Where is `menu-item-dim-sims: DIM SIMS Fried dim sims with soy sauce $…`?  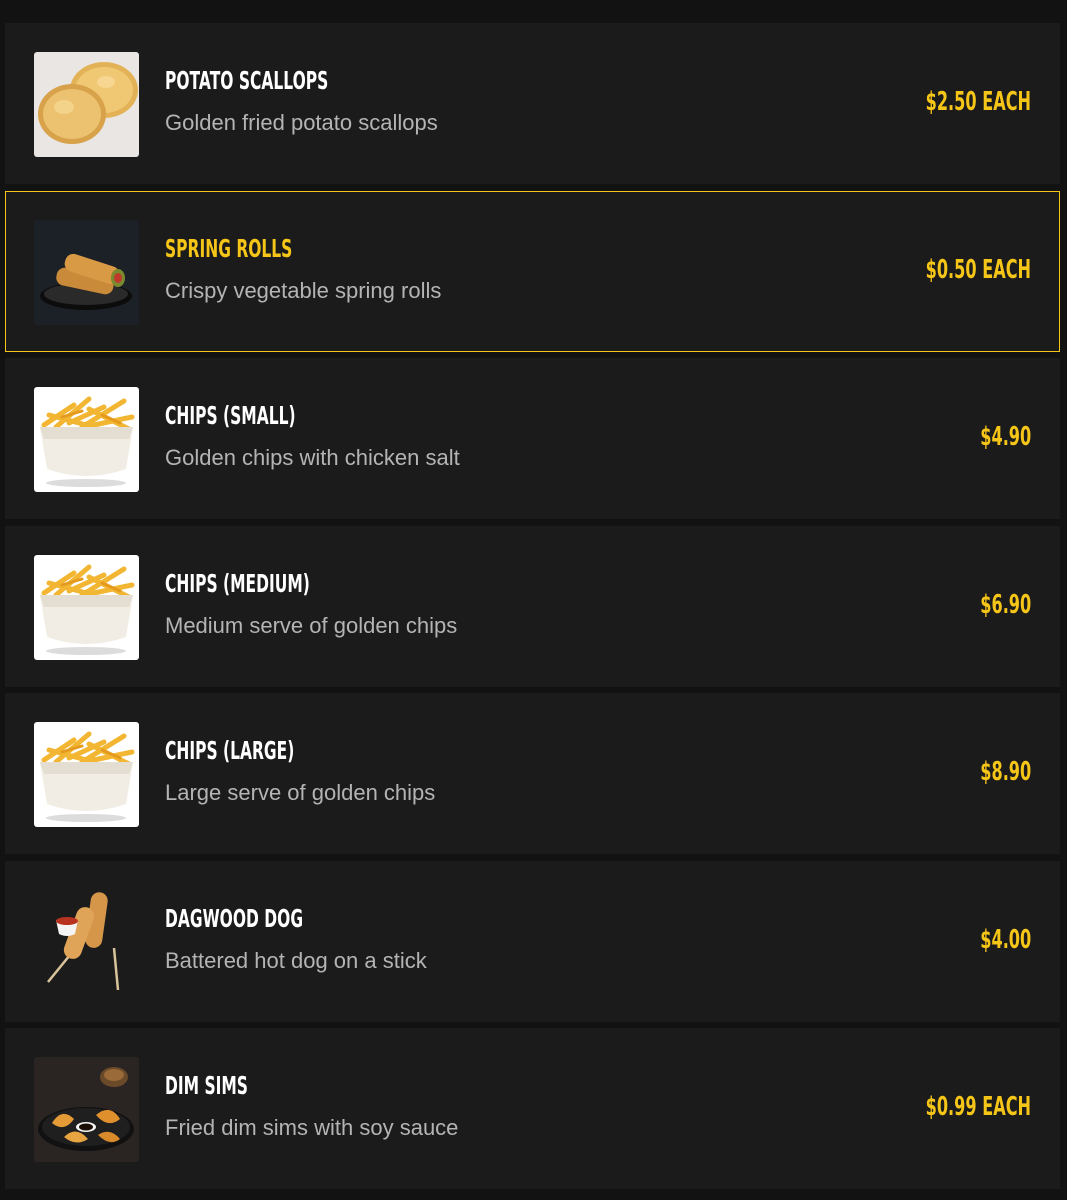
menu-item-dim-sims: DIM SIMS Fried dim sims with soy sauce $… is located at coordinates (532, 1108).